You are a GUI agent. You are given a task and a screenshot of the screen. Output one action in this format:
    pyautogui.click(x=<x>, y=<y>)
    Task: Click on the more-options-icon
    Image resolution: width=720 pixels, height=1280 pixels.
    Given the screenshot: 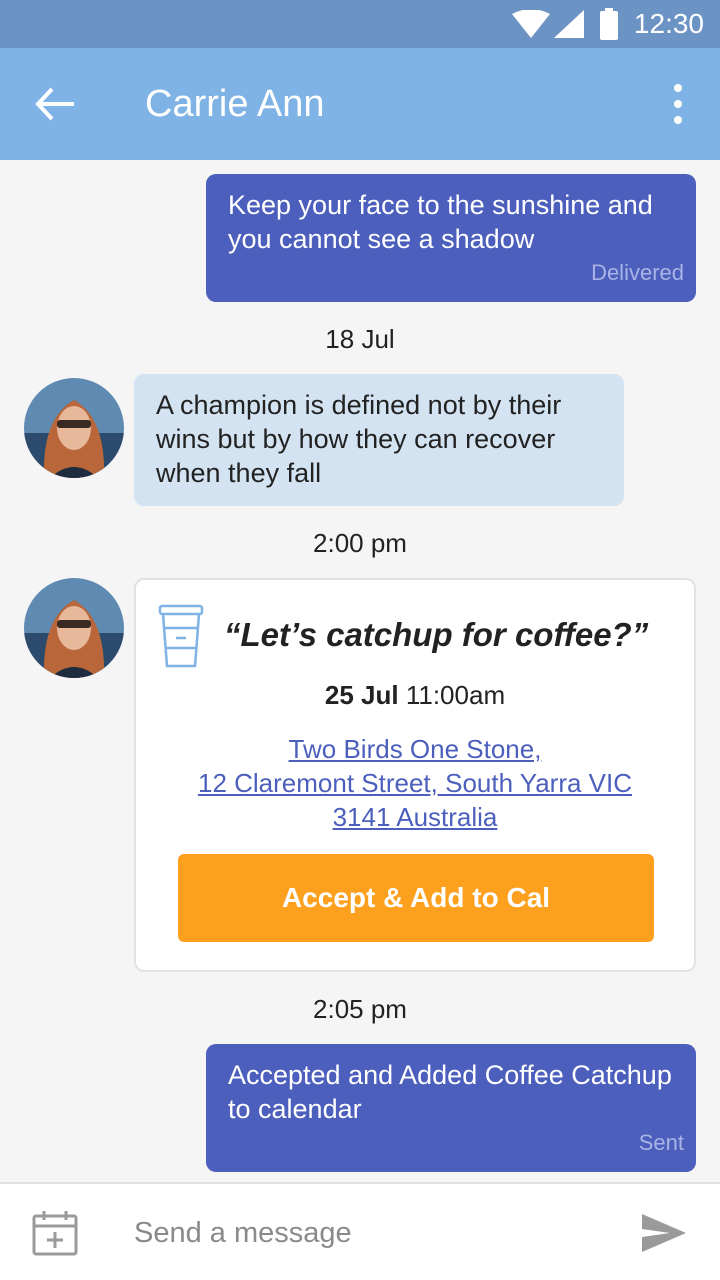 What is the action you would take?
    pyautogui.click(x=678, y=104)
    